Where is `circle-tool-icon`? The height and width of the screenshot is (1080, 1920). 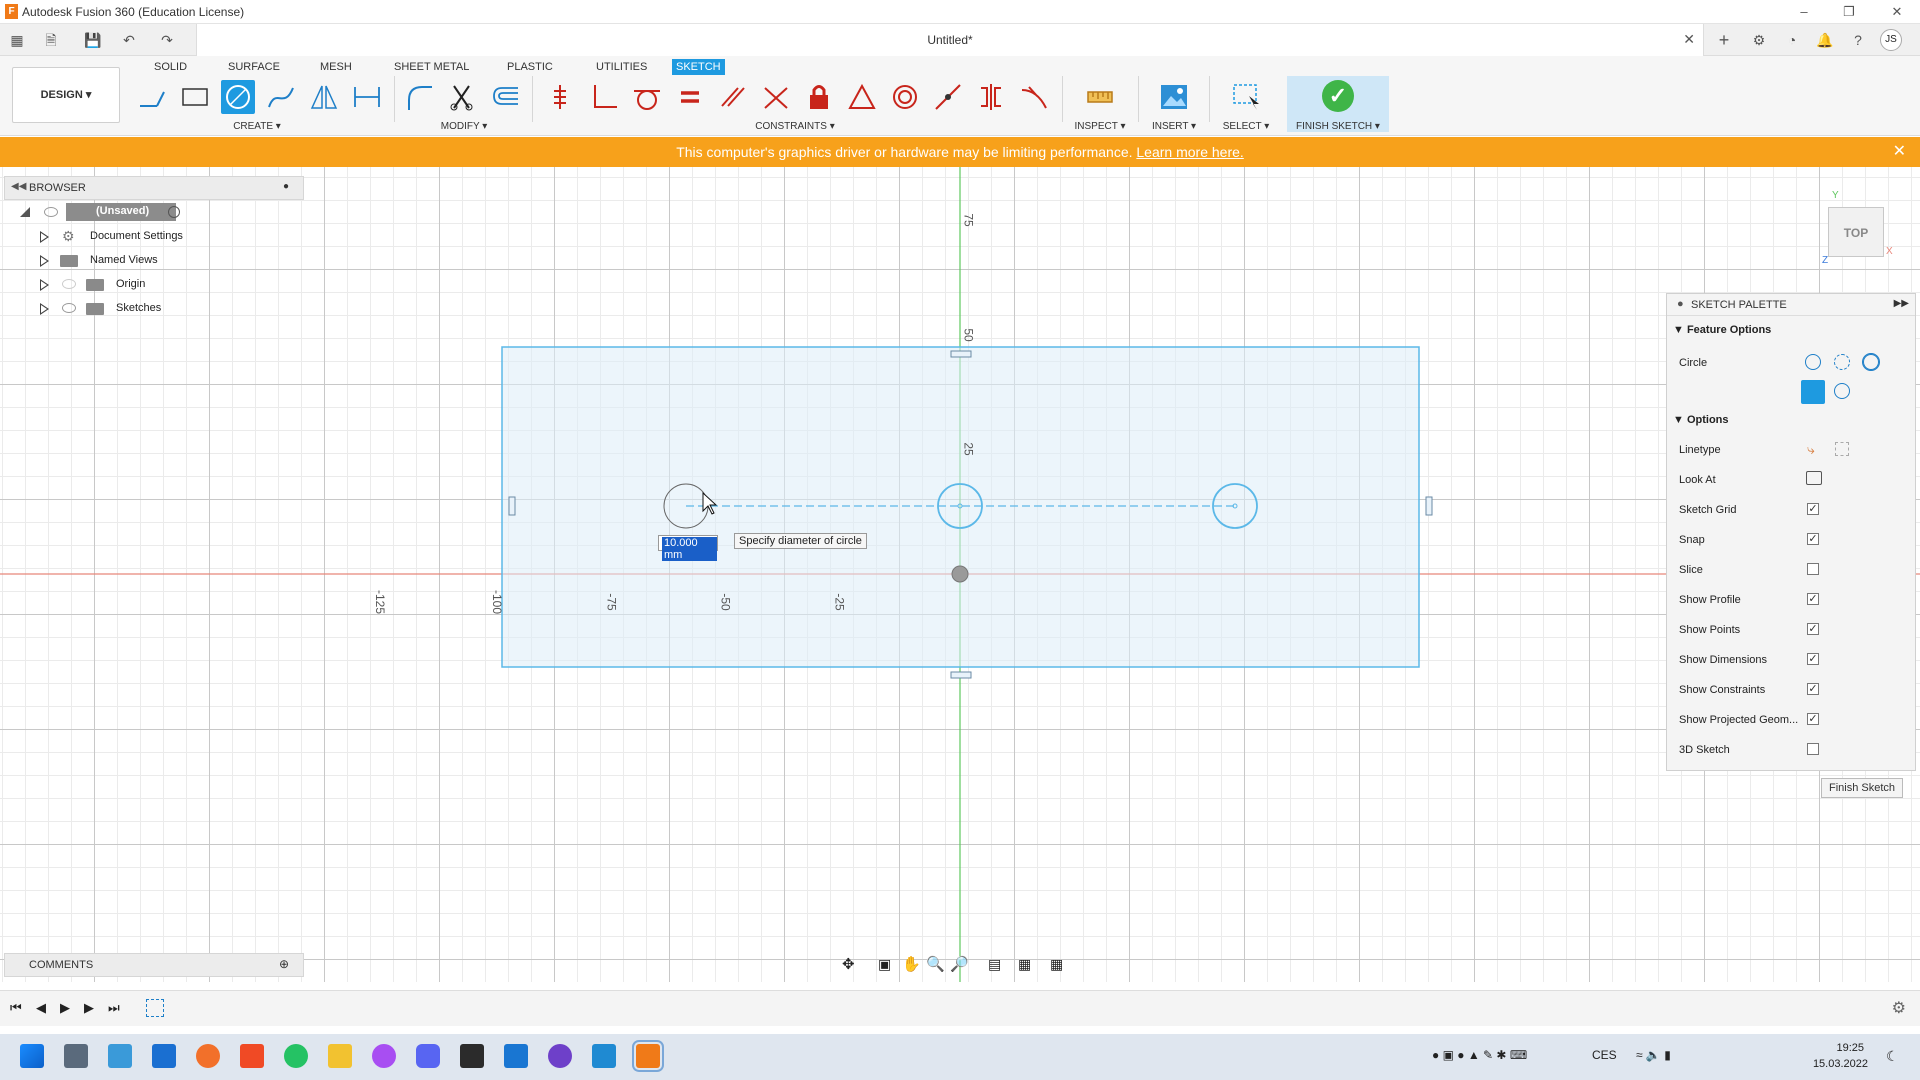 circle-tool-icon is located at coordinates (238, 97).